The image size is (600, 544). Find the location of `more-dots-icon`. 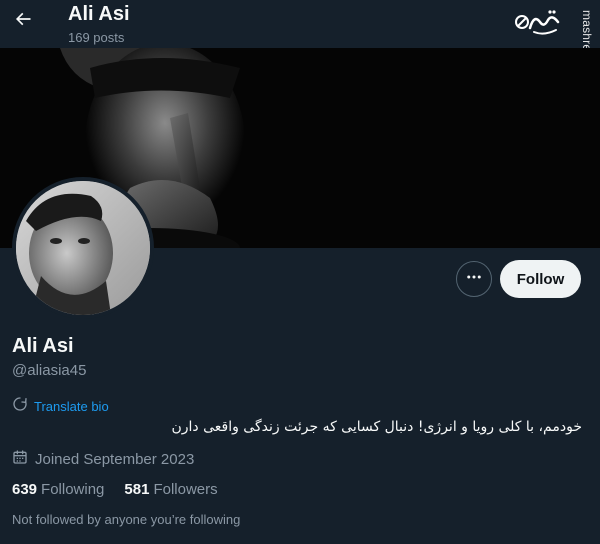

more-dots-icon is located at coordinates (474, 279).